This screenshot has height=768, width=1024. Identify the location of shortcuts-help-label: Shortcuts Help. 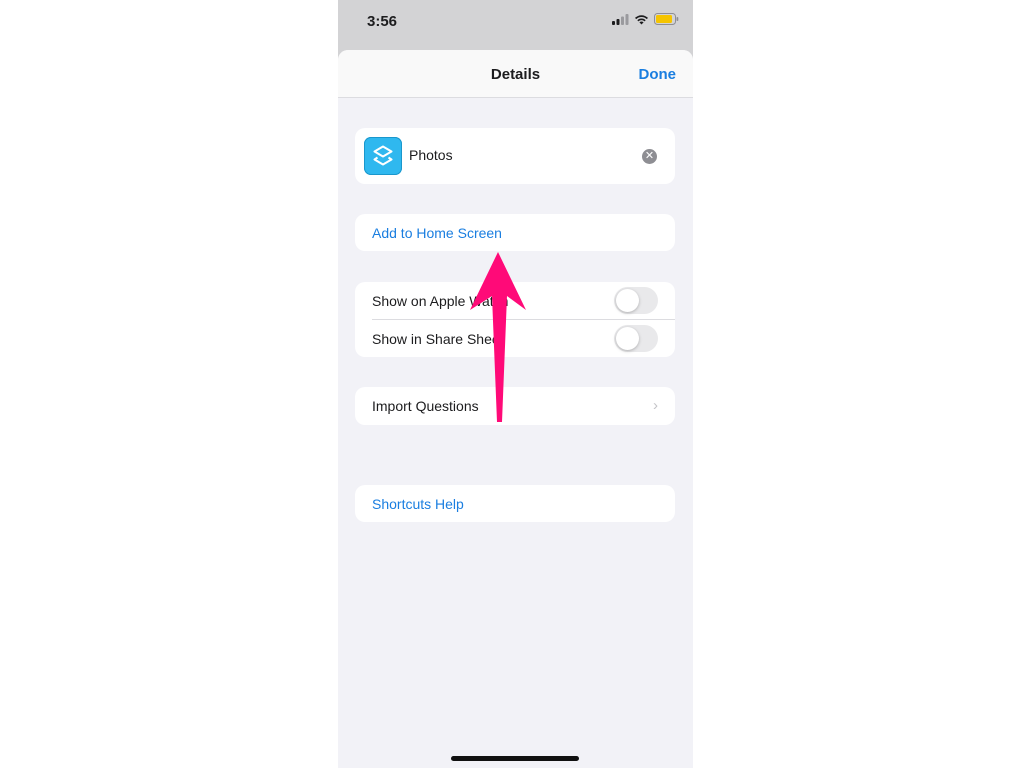
(418, 504).